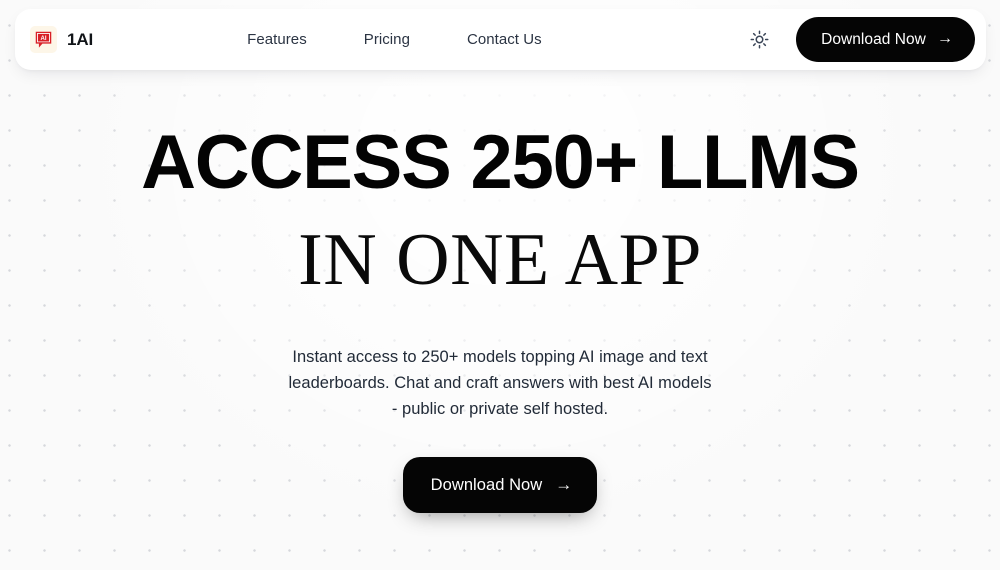 The height and width of the screenshot is (570, 1000). I want to click on brand-name: 1AI, so click(80, 39).